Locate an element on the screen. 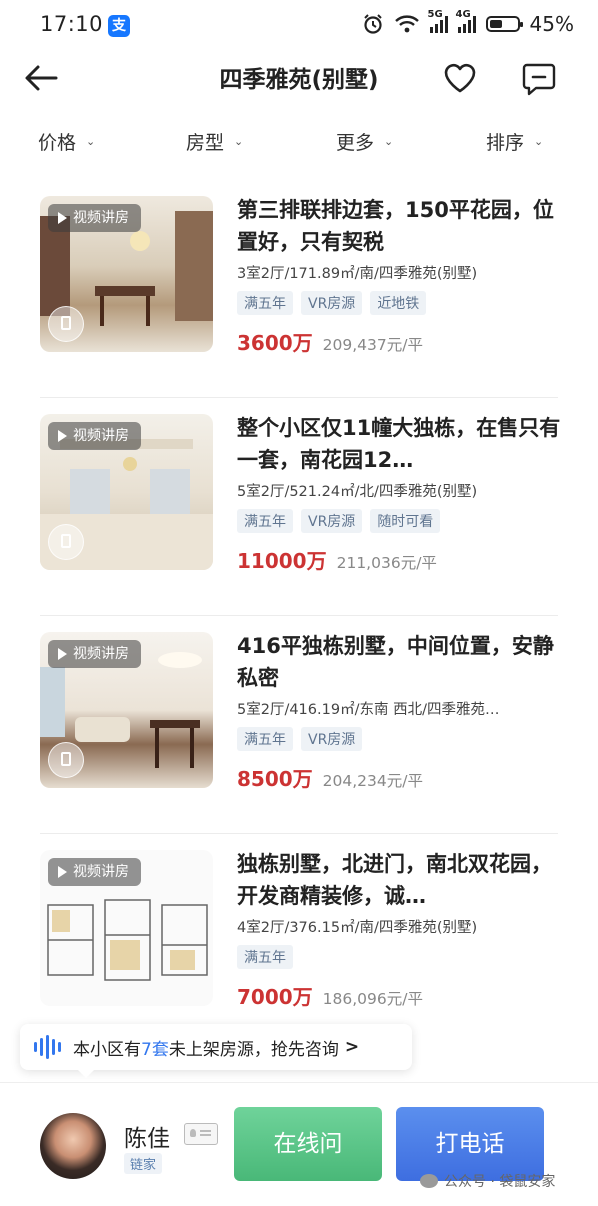 This screenshot has width=598, height=1206. message-icon is located at coordinates (539, 79).